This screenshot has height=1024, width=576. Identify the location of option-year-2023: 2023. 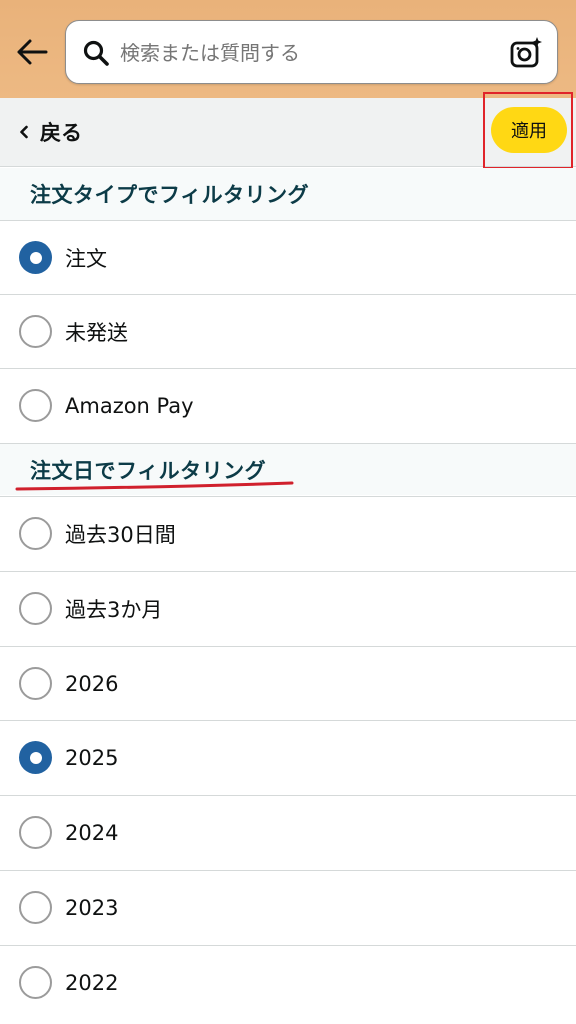
(288, 907).